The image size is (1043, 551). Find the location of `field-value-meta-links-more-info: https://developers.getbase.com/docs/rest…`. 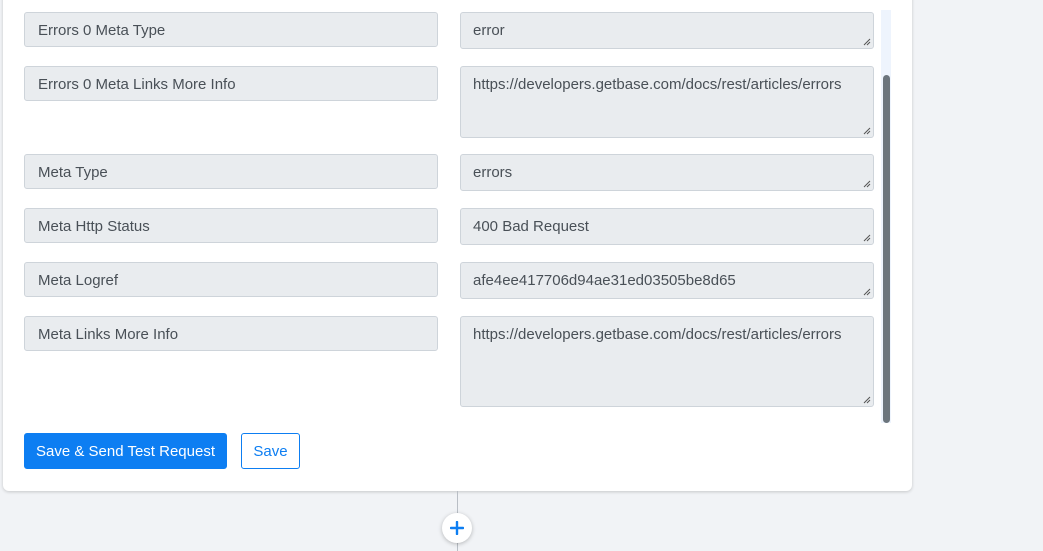

field-value-meta-links-more-info: https://developers.getbase.com/docs/rest… is located at coordinates (667, 361).